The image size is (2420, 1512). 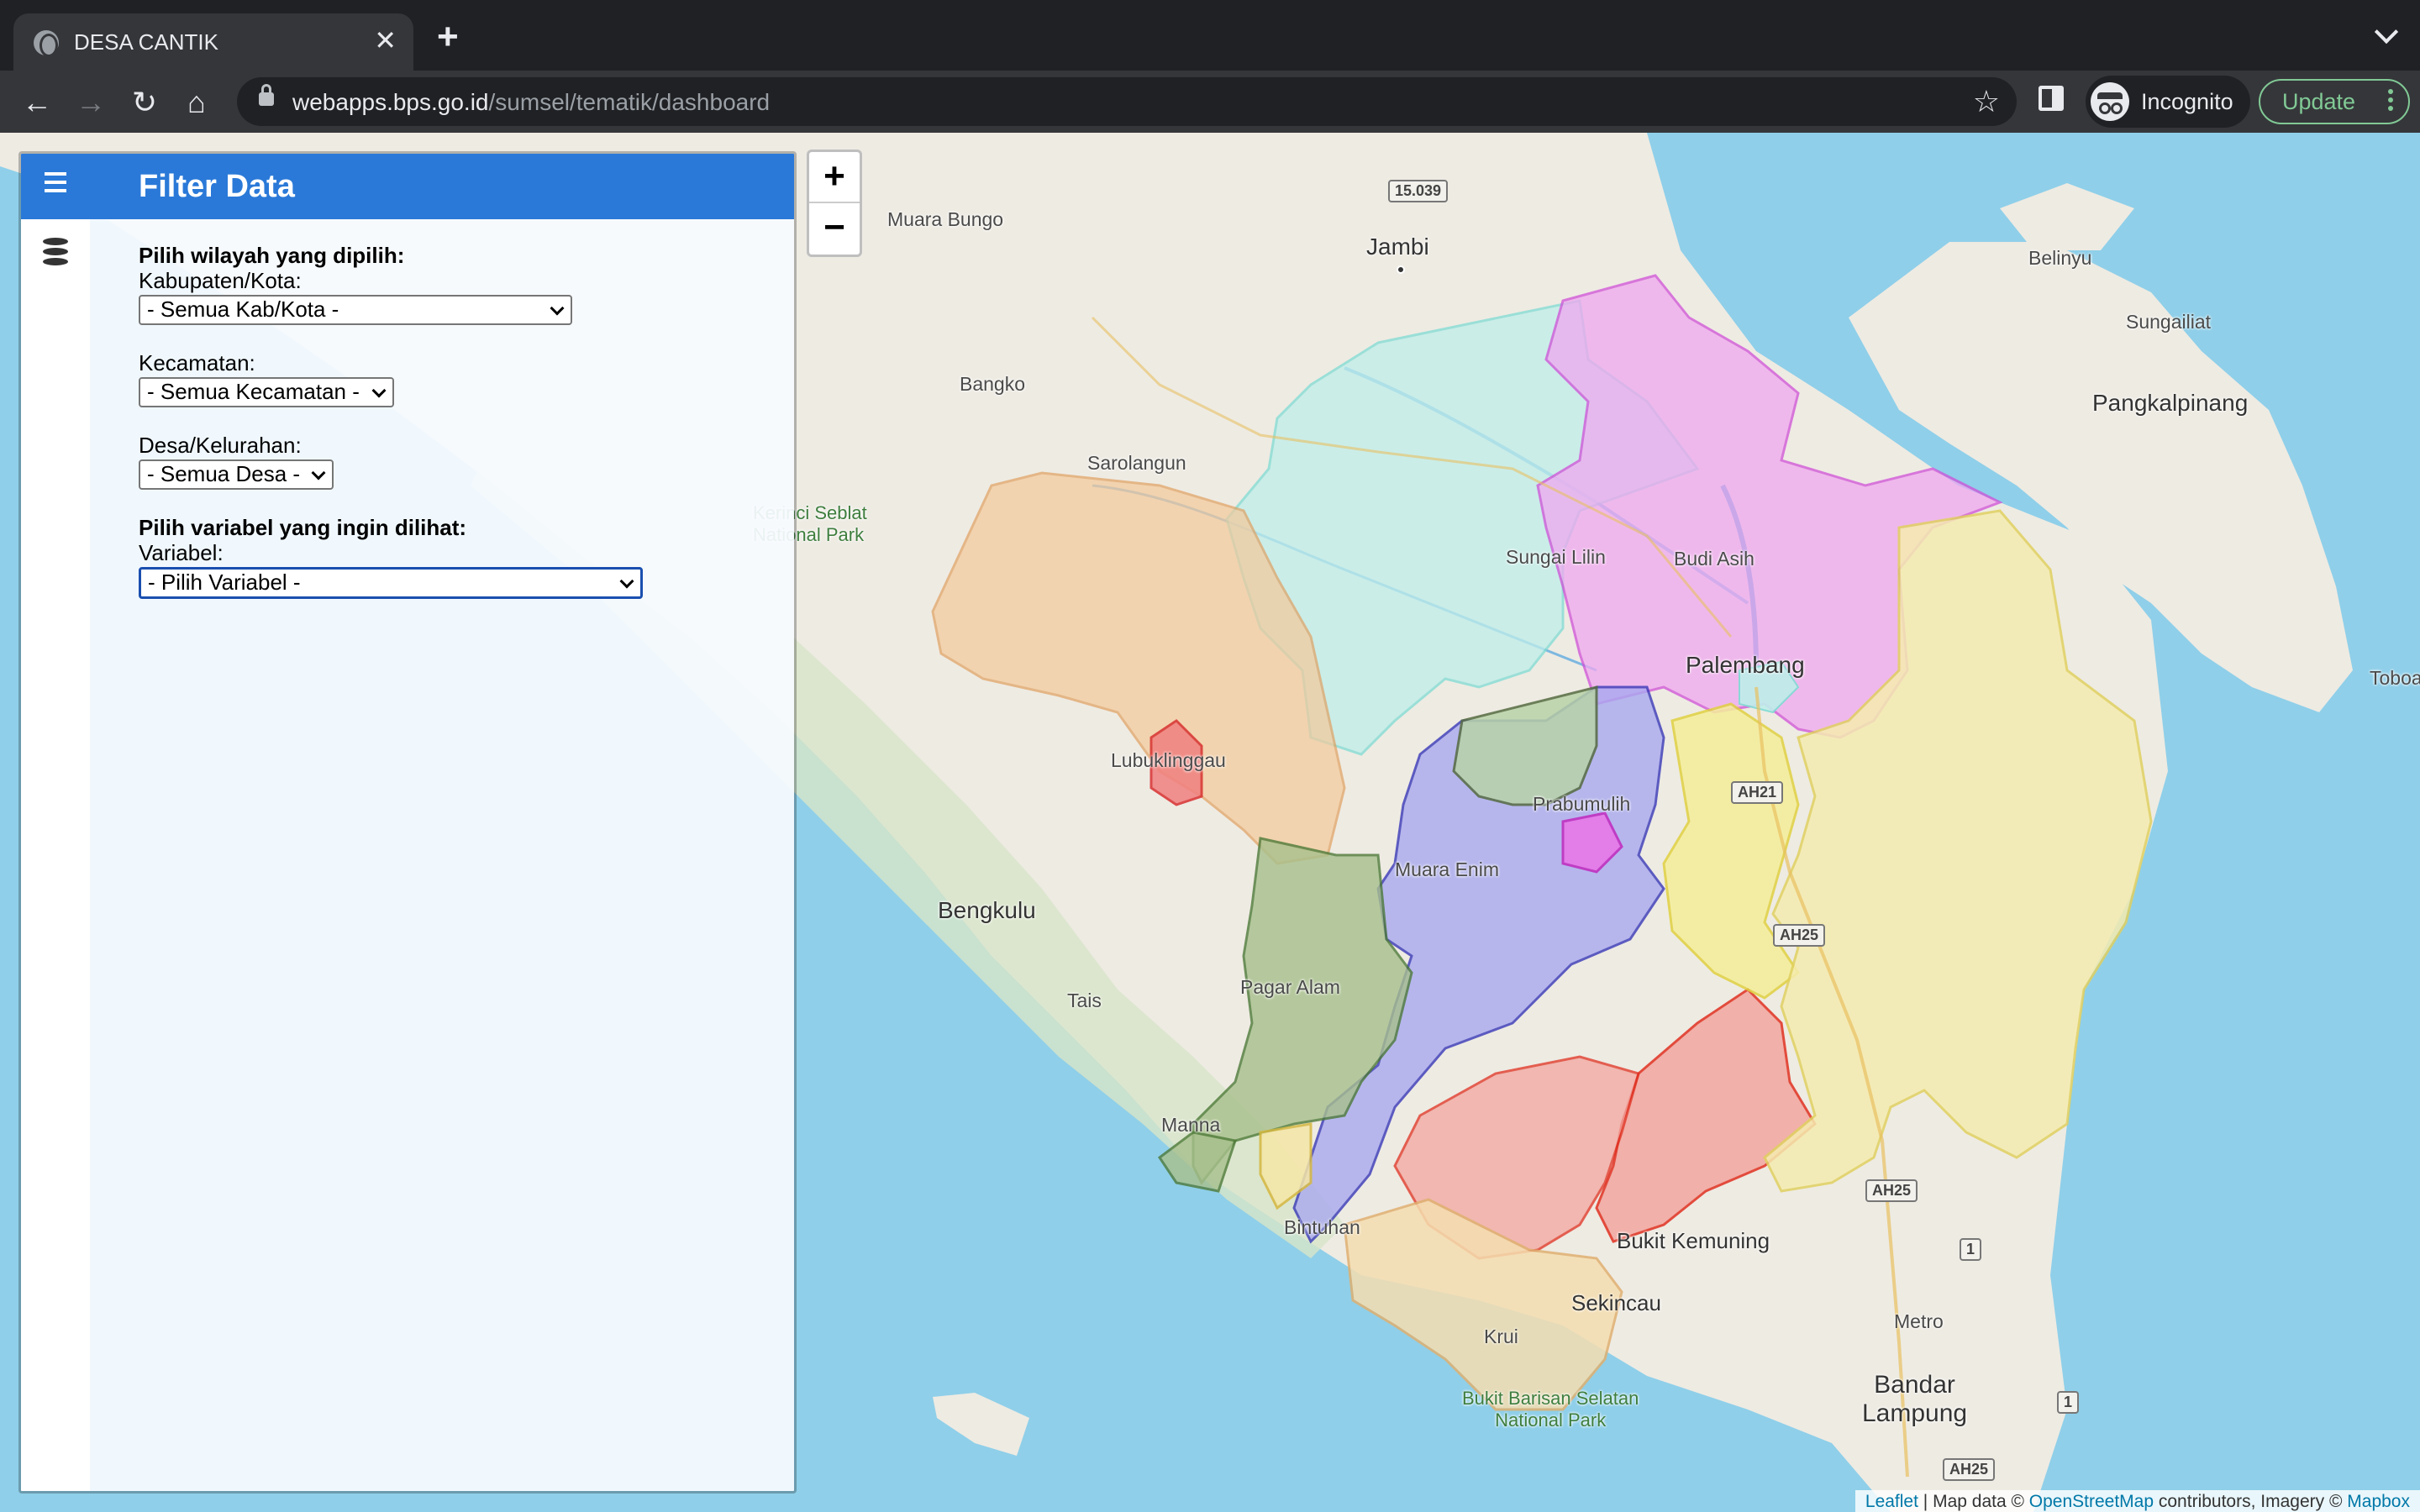 I want to click on reload-button: ↻, so click(x=144, y=102).